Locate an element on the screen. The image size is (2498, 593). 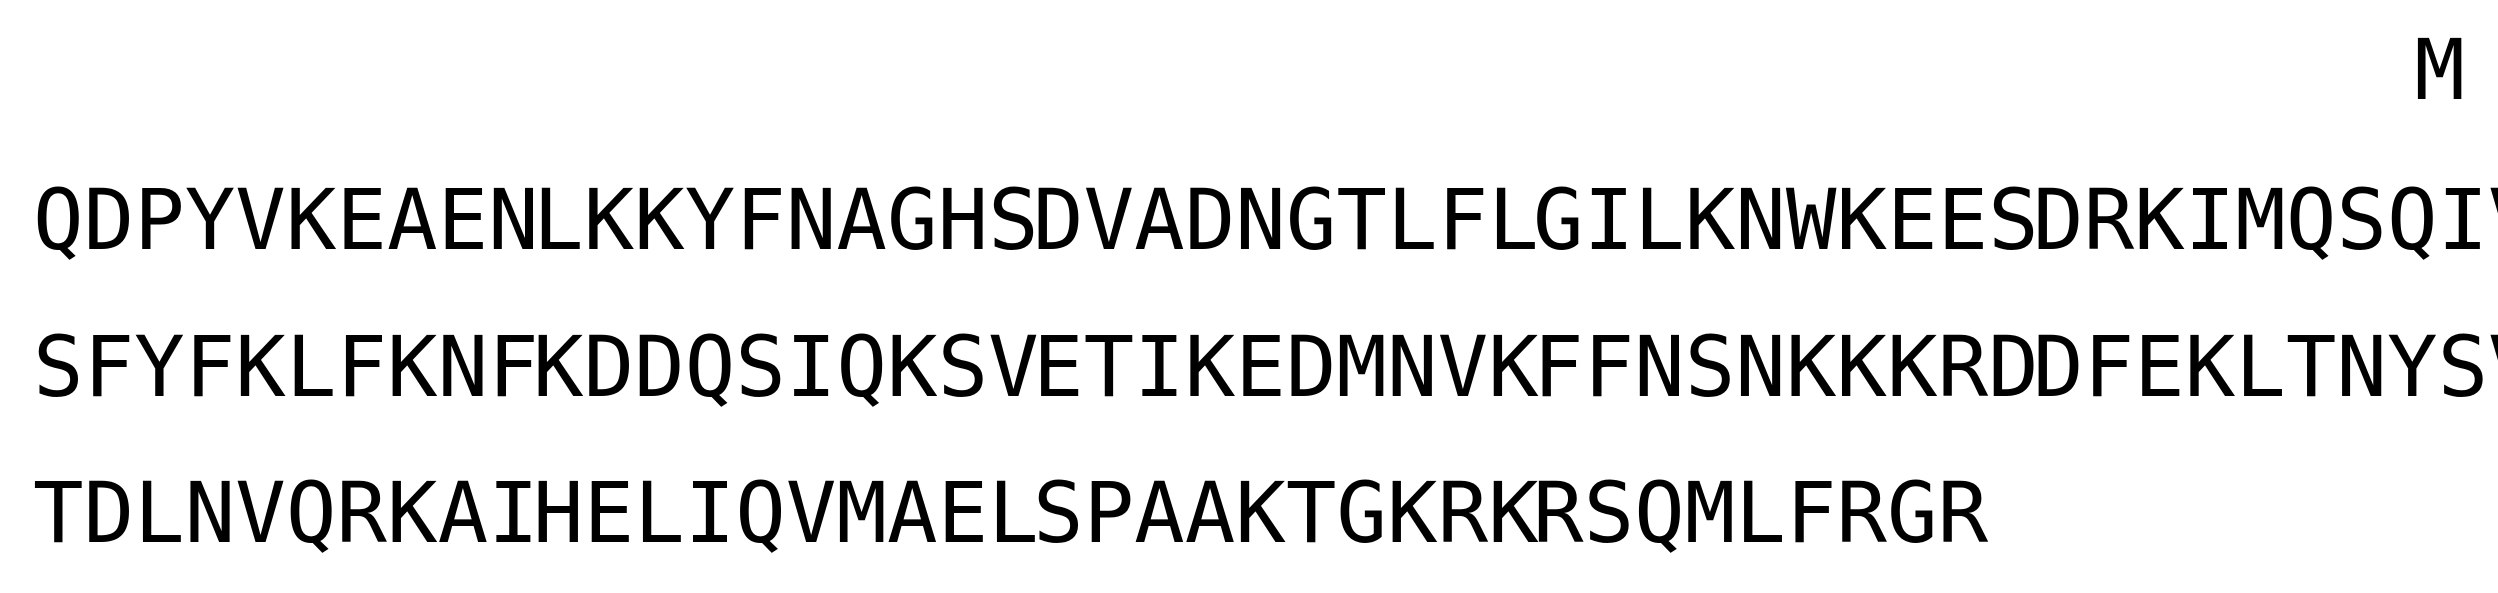
sequence-block: ETIKEDMNVK is located at coordinates (1286, 367).